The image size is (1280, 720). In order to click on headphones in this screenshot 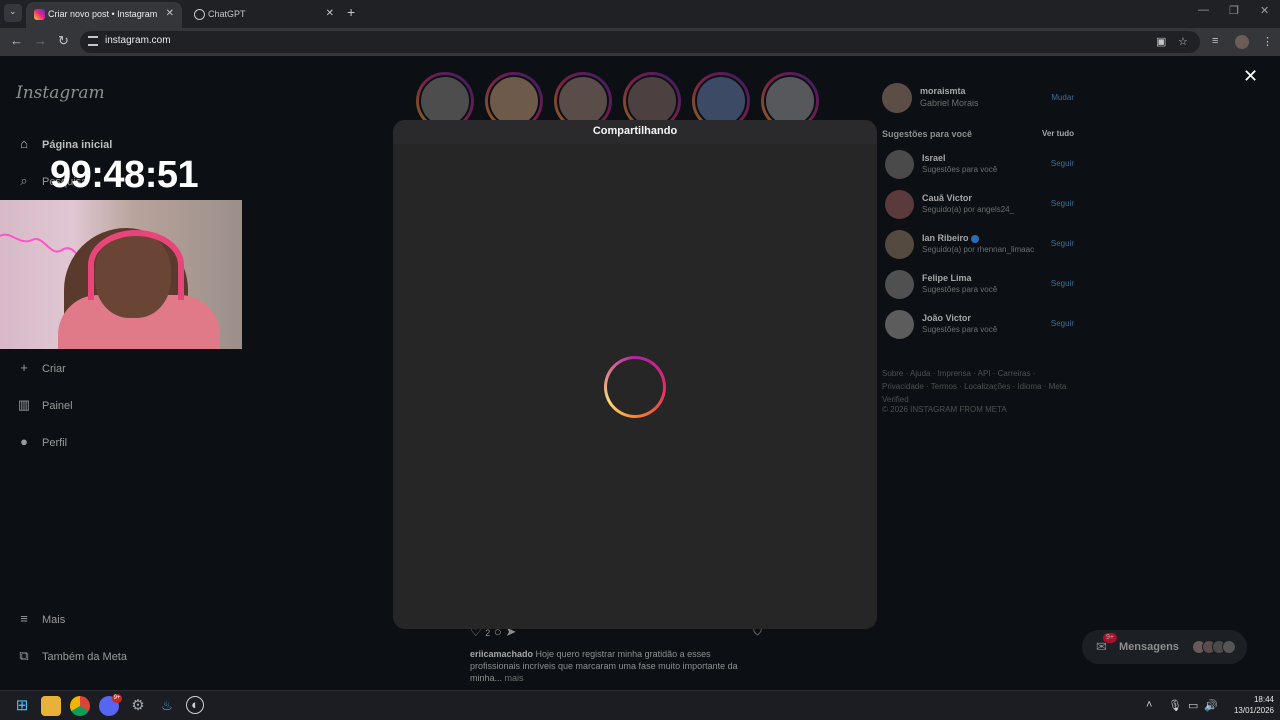, I will do `click(136, 265)`.